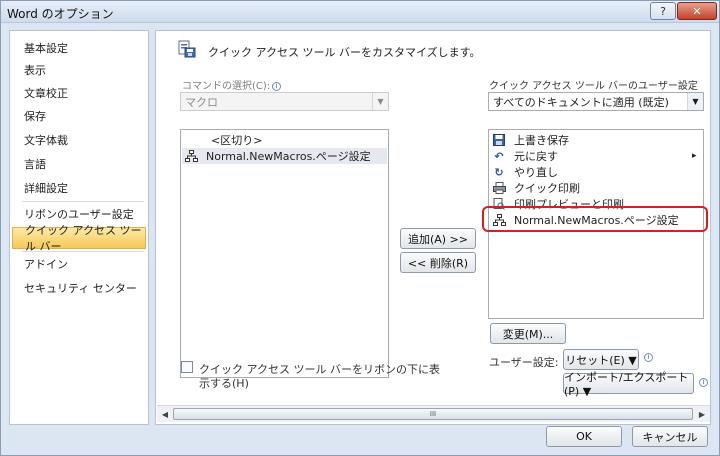 The width and height of the screenshot is (720, 456). Describe the element at coordinates (165, 414) in the screenshot. I see `scroll-left-icon: ◀` at that location.